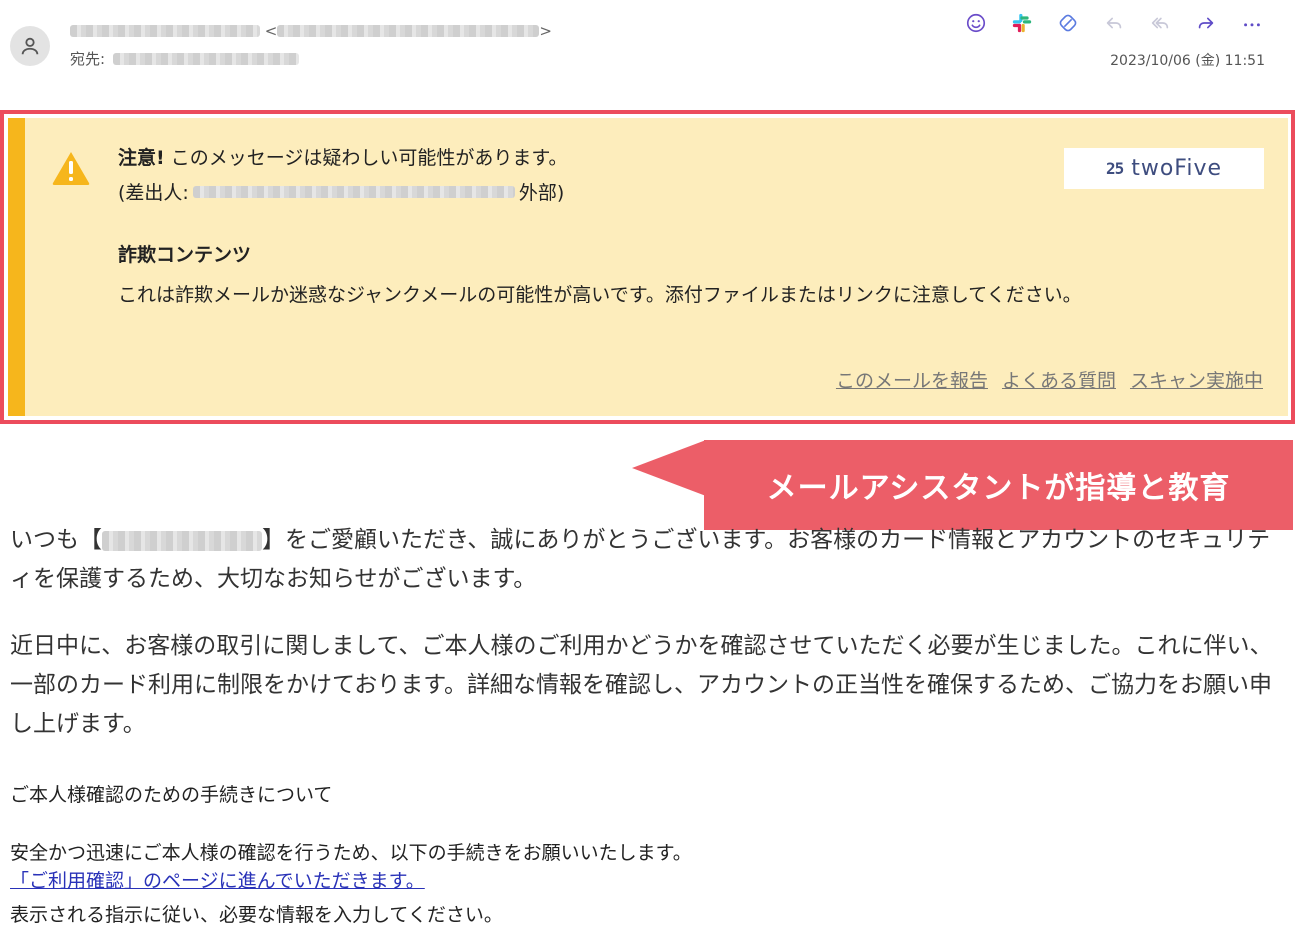 This screenshot has height=945, width=1307. What do you see at coordinates (1252, 23) in the screenshot?
I see `more-icon` at bounding box center [1252, 23].